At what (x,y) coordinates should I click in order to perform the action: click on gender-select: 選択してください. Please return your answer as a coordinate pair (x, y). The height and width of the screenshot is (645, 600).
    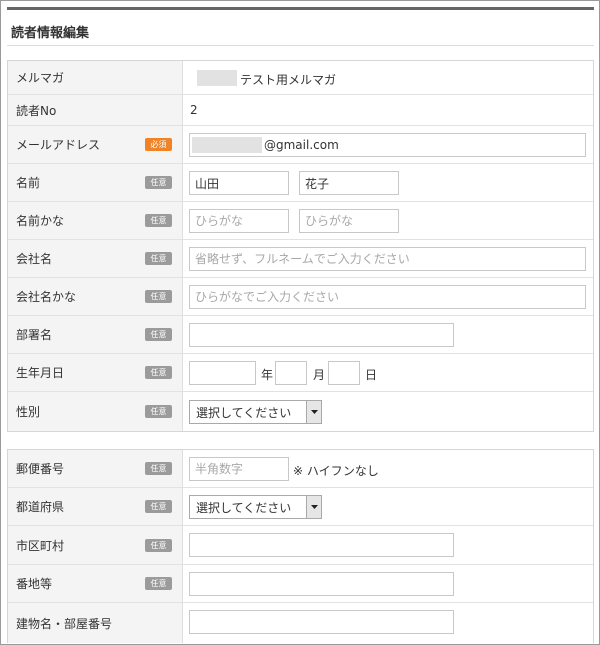
    Looking at the image, I should click on (255, 412).